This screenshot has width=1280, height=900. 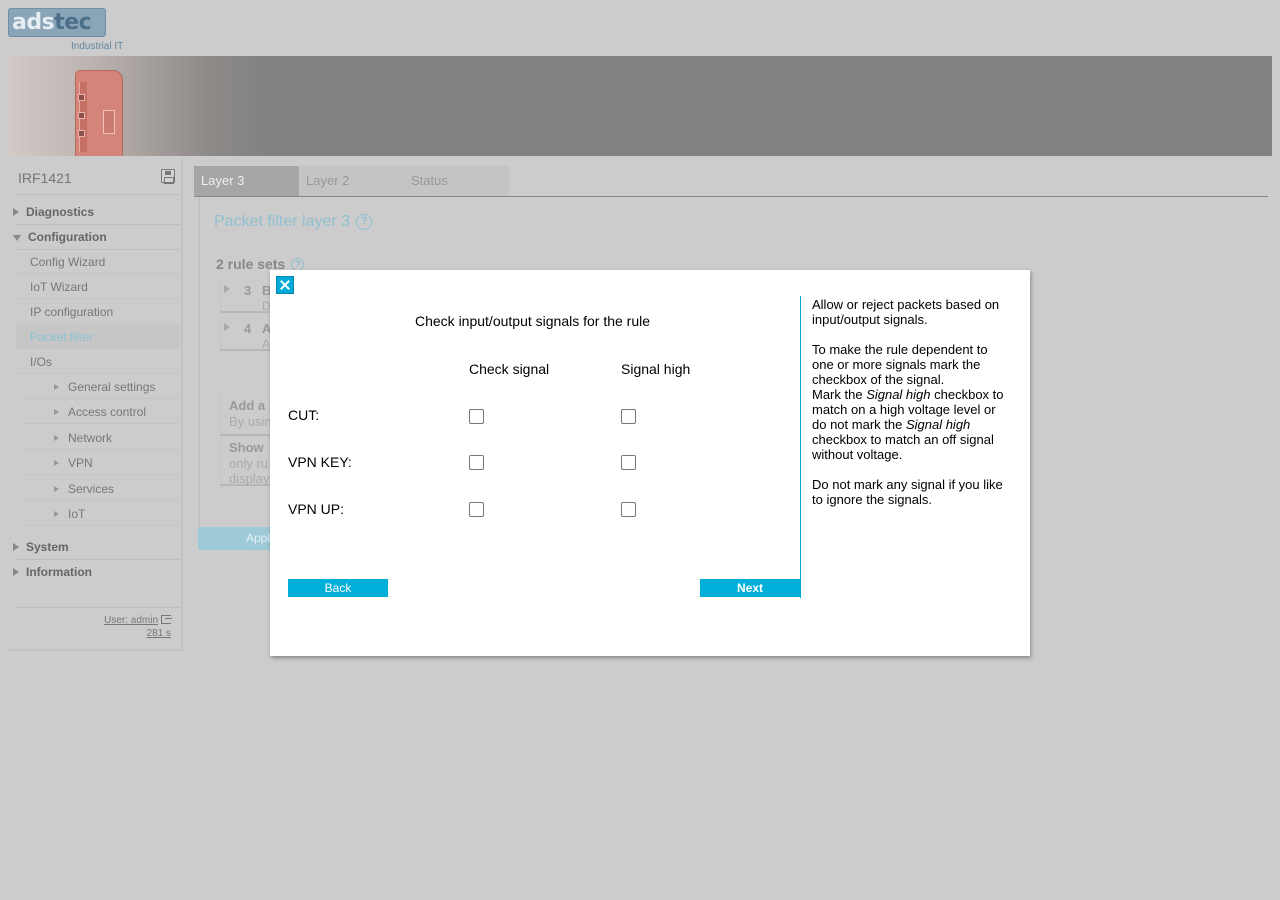 I want to click on sidebar-item-diagnostics: Diagnostics, so click(x=94, y=212).